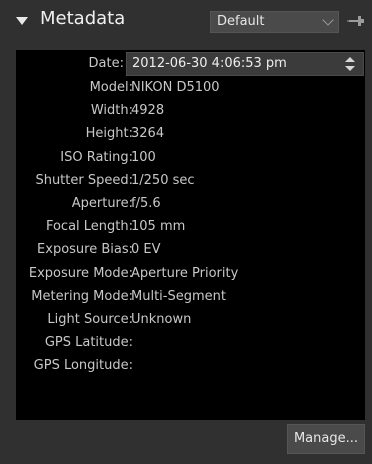 This screenshot has width=372, height=464. What do you see at coordinates (241, 21) in the screenshot?
I see `preset-select-value: Default` at bounding box center [241, 21].